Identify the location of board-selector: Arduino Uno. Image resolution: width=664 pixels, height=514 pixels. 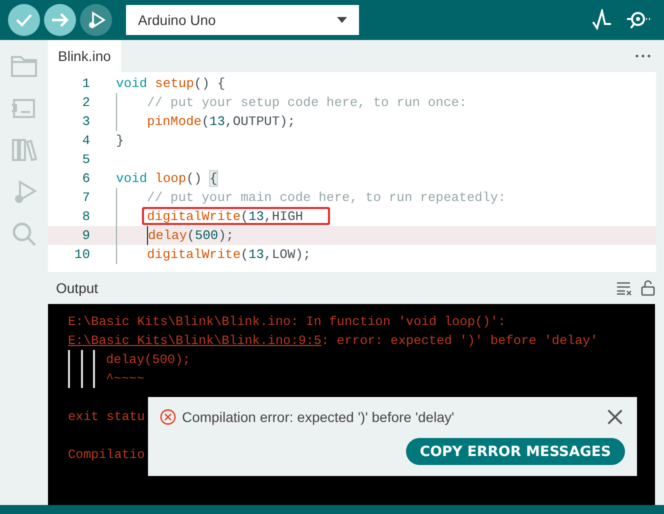
(242, 20).